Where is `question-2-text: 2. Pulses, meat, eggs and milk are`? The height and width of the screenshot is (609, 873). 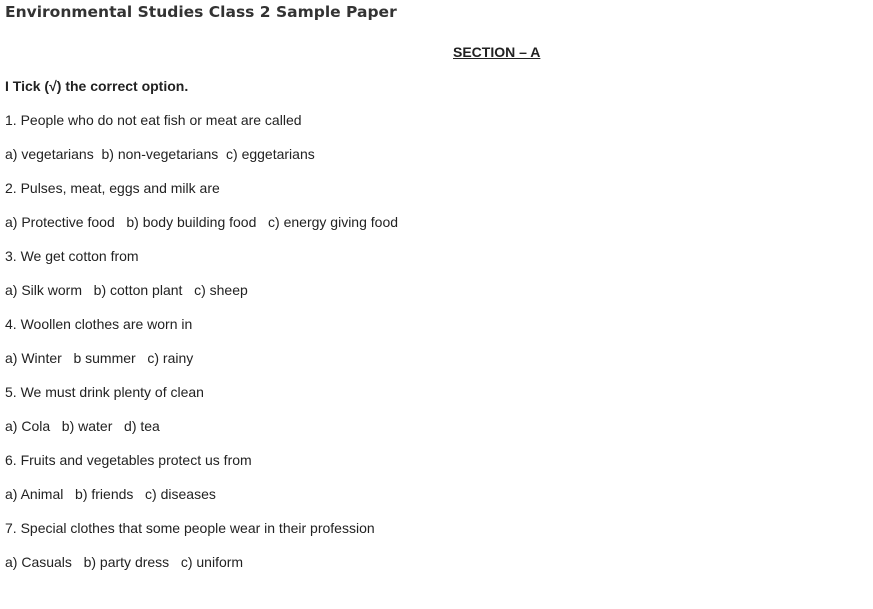
question-2-text: 2. Pulses, meat, eggs and milk are is located at coordinates (112, 188).